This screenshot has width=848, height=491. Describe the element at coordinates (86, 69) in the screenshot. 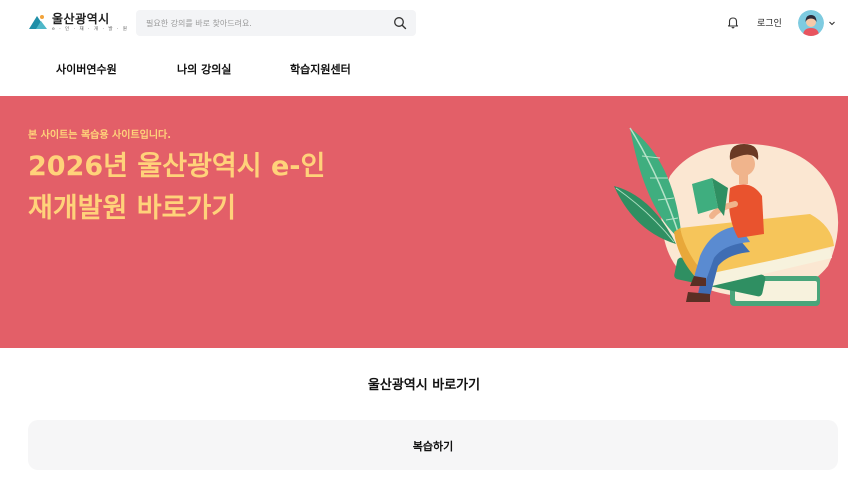

I see `nav-item-cyber-academy: 사이버연수원` at that location.